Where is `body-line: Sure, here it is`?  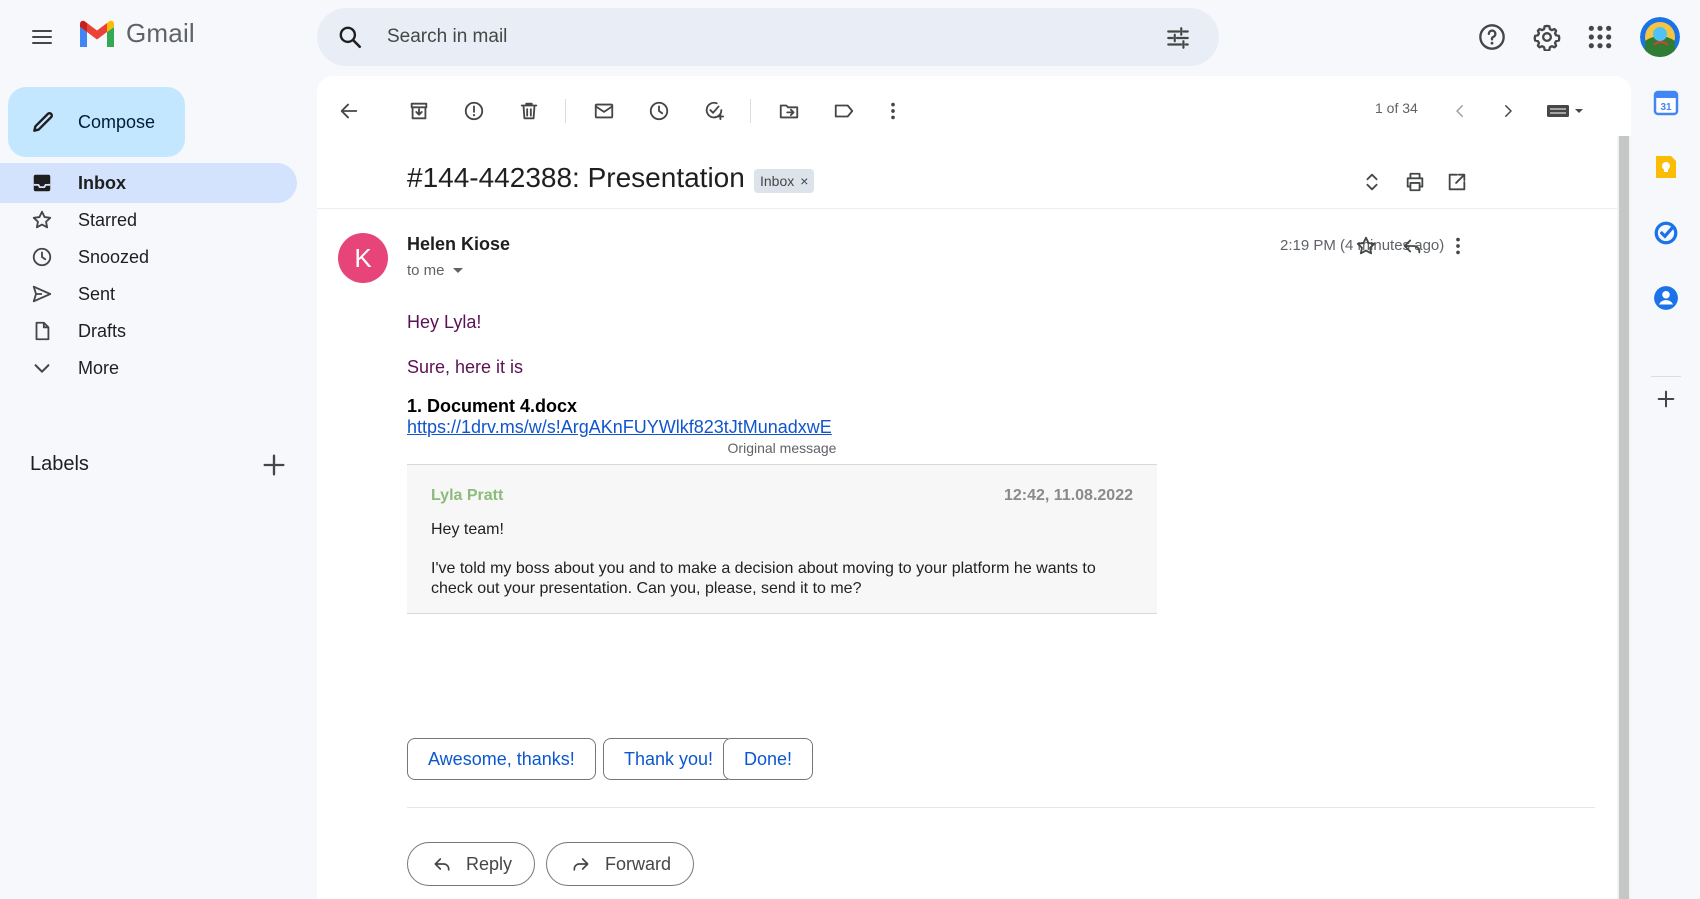
body-line: Sure, here it is is located at coordinates (465, 367).